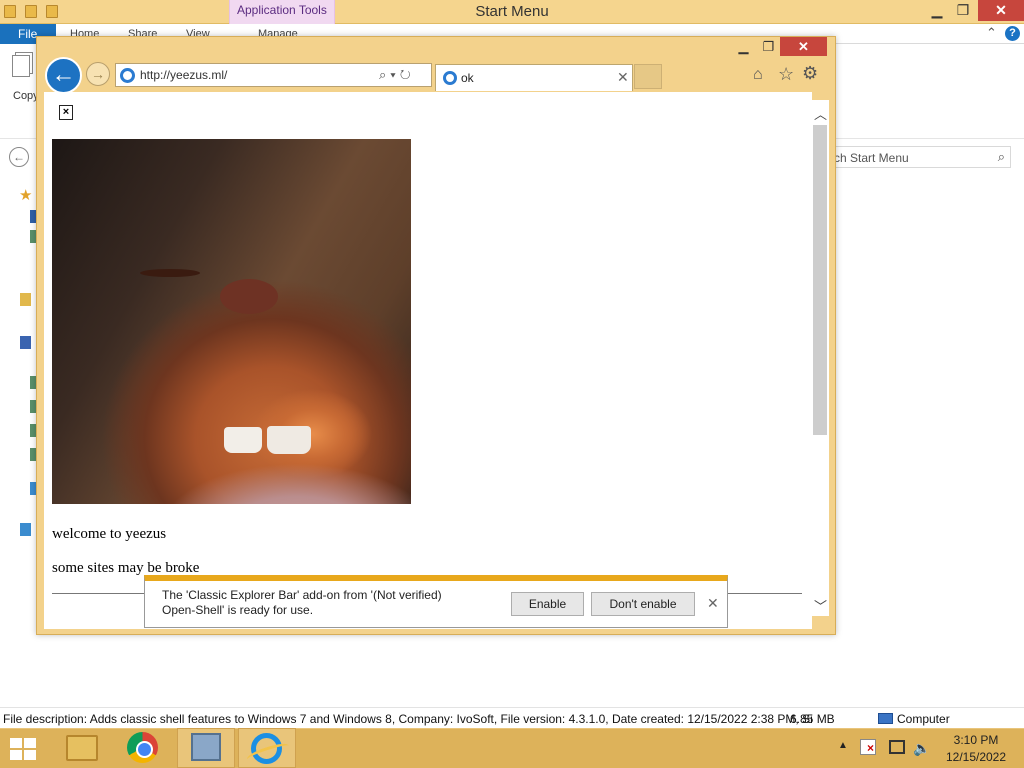 The width and height of the screenshot is (1024, 768). I want to click on volume-icon: 🔈, so click(921, 748).